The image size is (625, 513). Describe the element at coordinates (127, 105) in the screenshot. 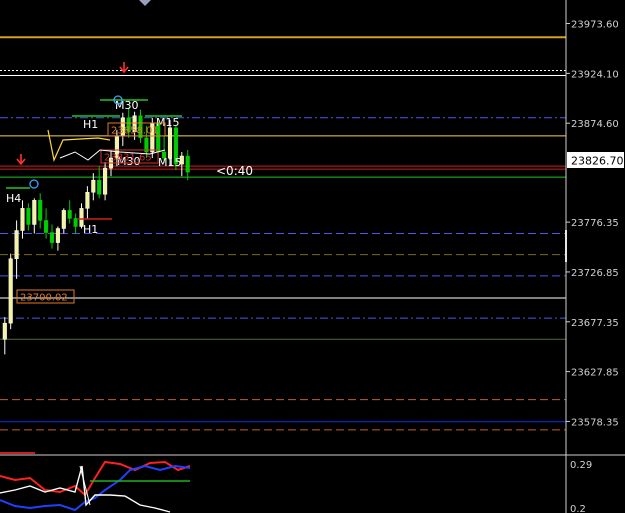

I see `timeframe-label: M30` at that location.